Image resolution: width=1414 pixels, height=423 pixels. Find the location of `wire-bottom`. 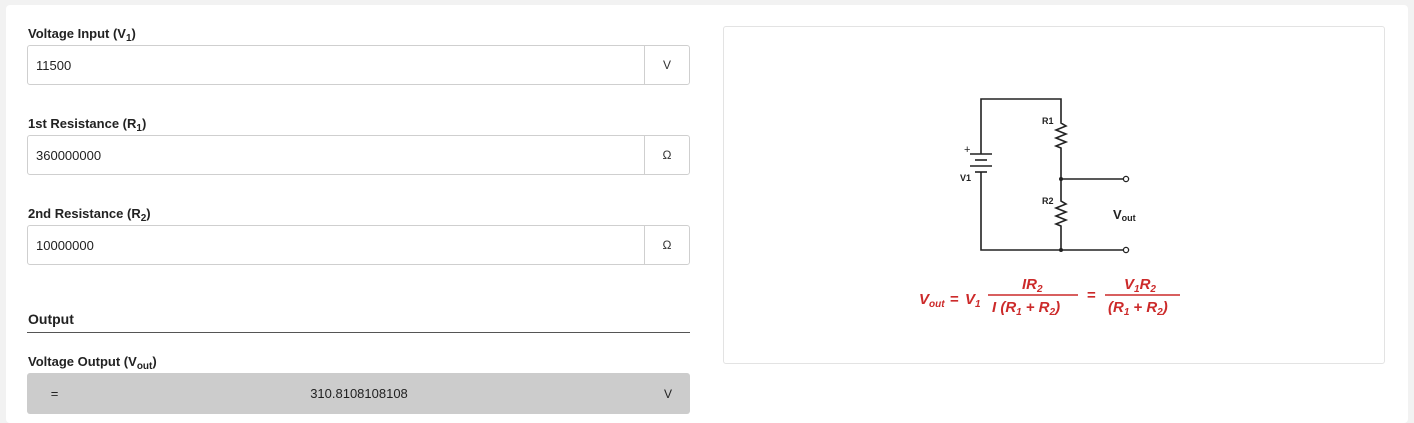

wire-bottom is located at coordinates (1052, 214).